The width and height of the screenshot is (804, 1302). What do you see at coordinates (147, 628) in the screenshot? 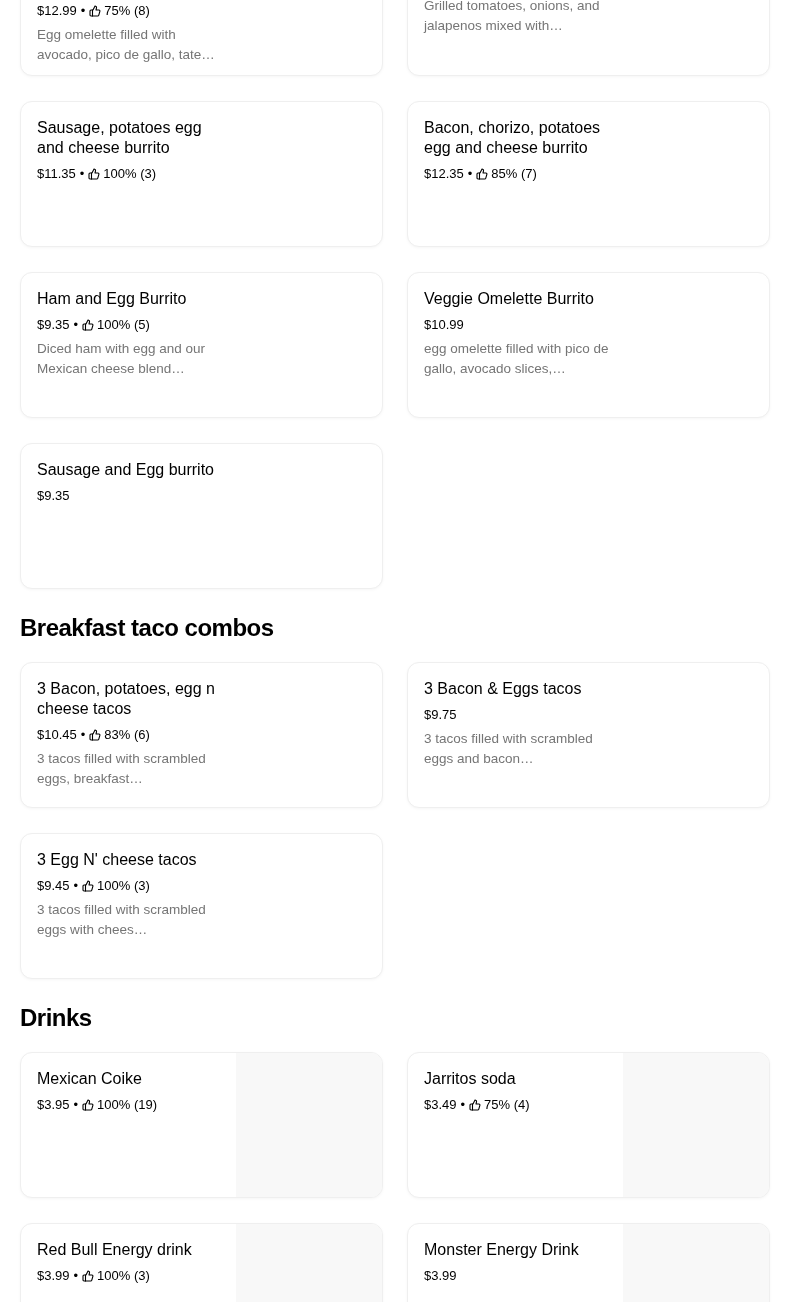
I see `section-heading: Breakfast taco combos` at bounding box center [147, 628].